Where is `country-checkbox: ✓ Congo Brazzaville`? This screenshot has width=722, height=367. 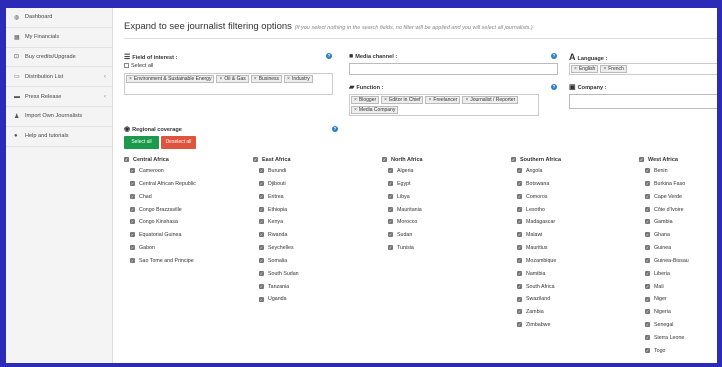
country-checkbox: ✓ Congo Brazzaville is located at coordinates (160, 213).